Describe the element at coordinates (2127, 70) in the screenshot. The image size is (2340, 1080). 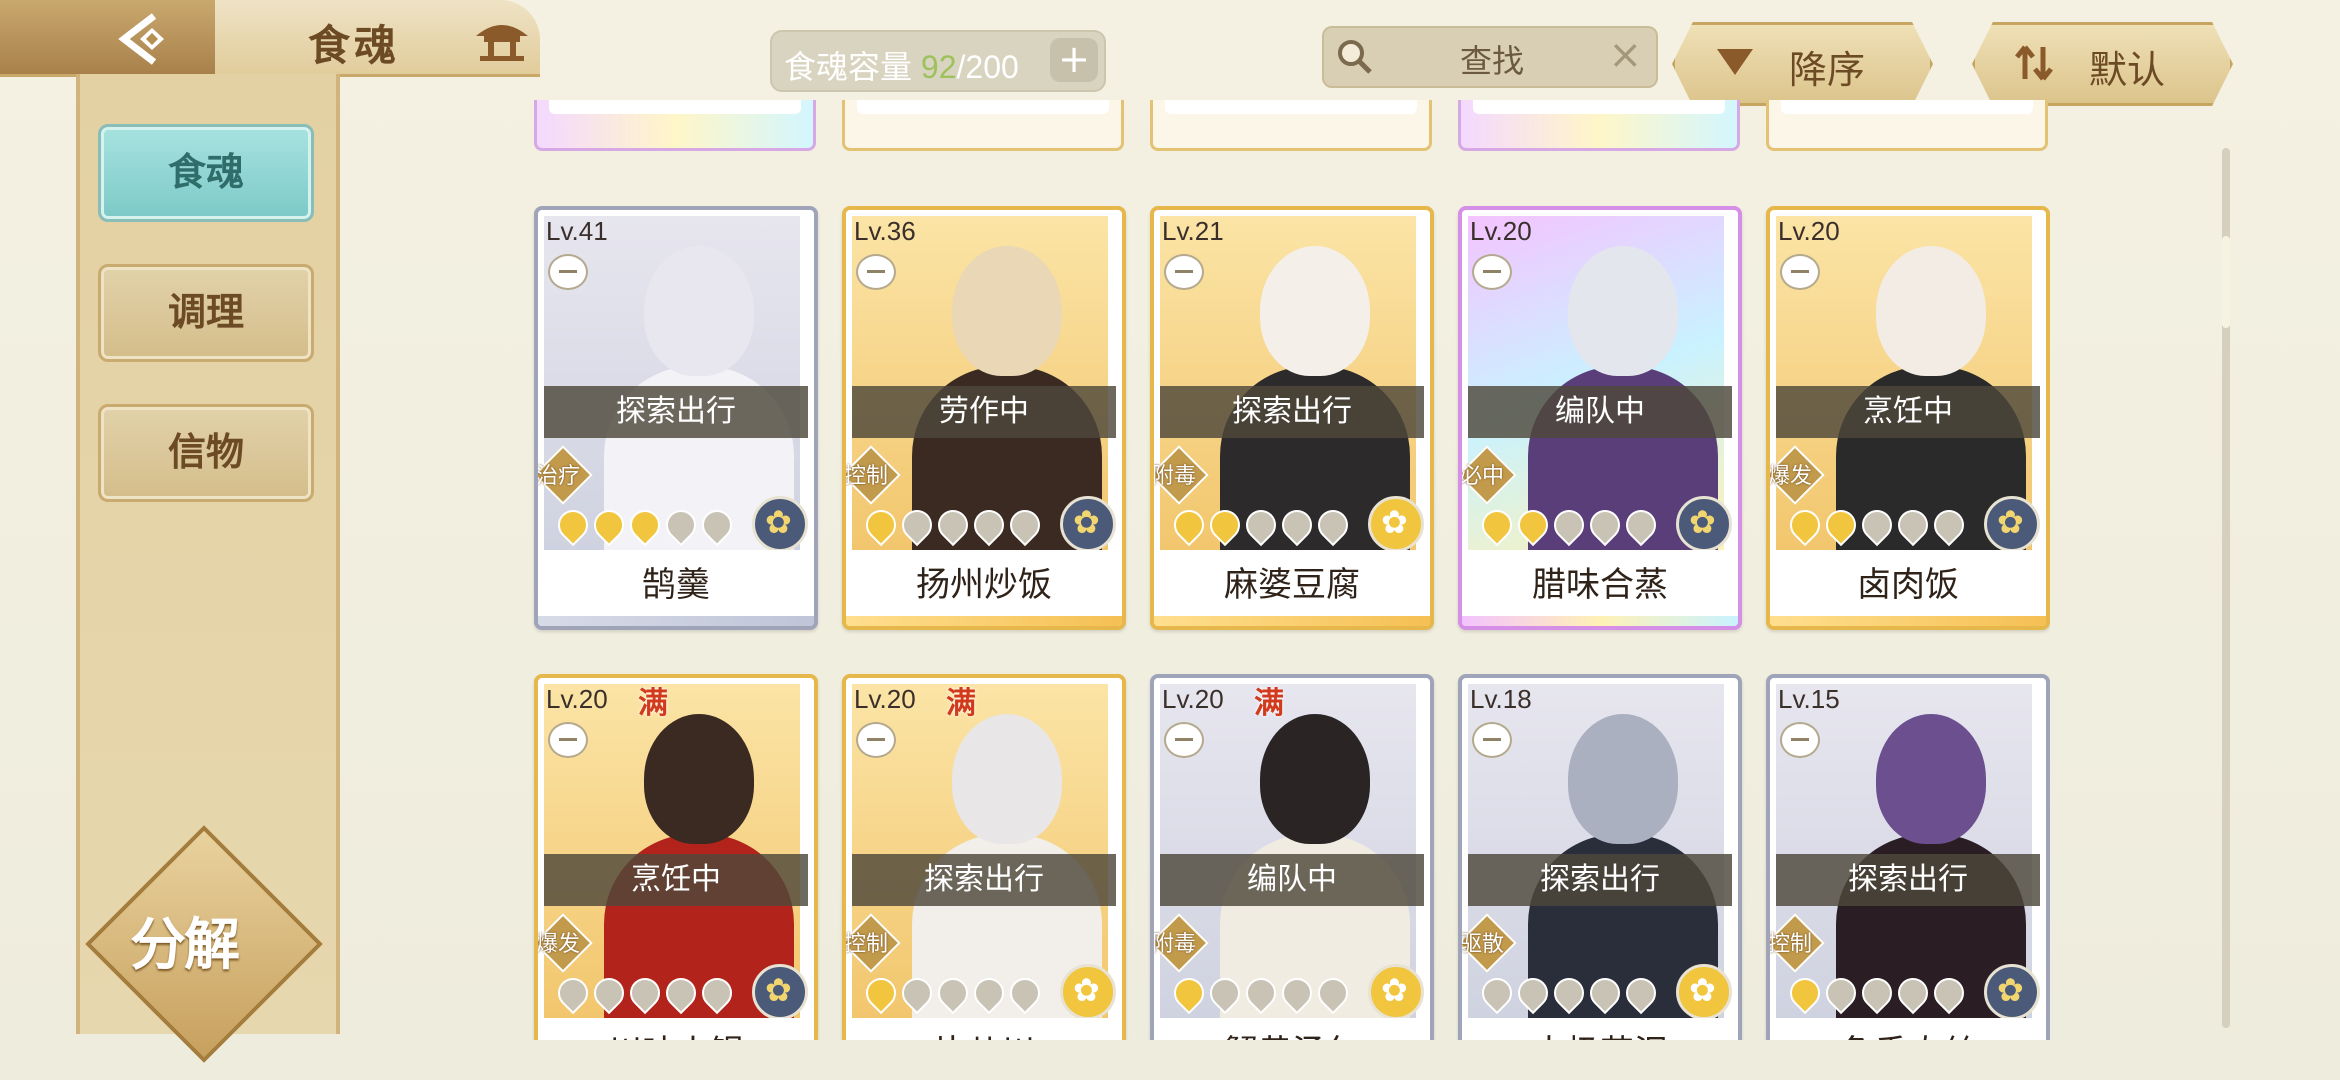
I see `default-sort-label: 默认` at that location.